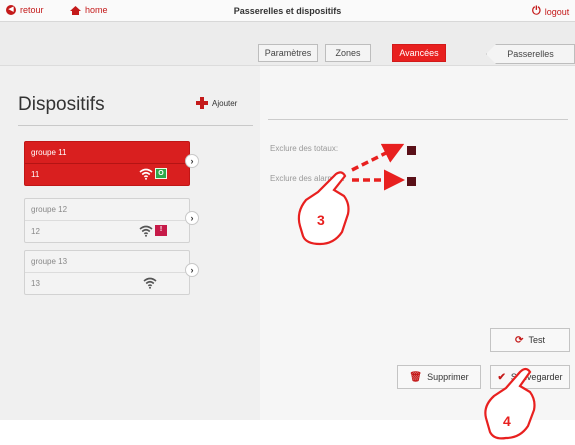  I want to click on logout-label: logout, so click(557, 11).